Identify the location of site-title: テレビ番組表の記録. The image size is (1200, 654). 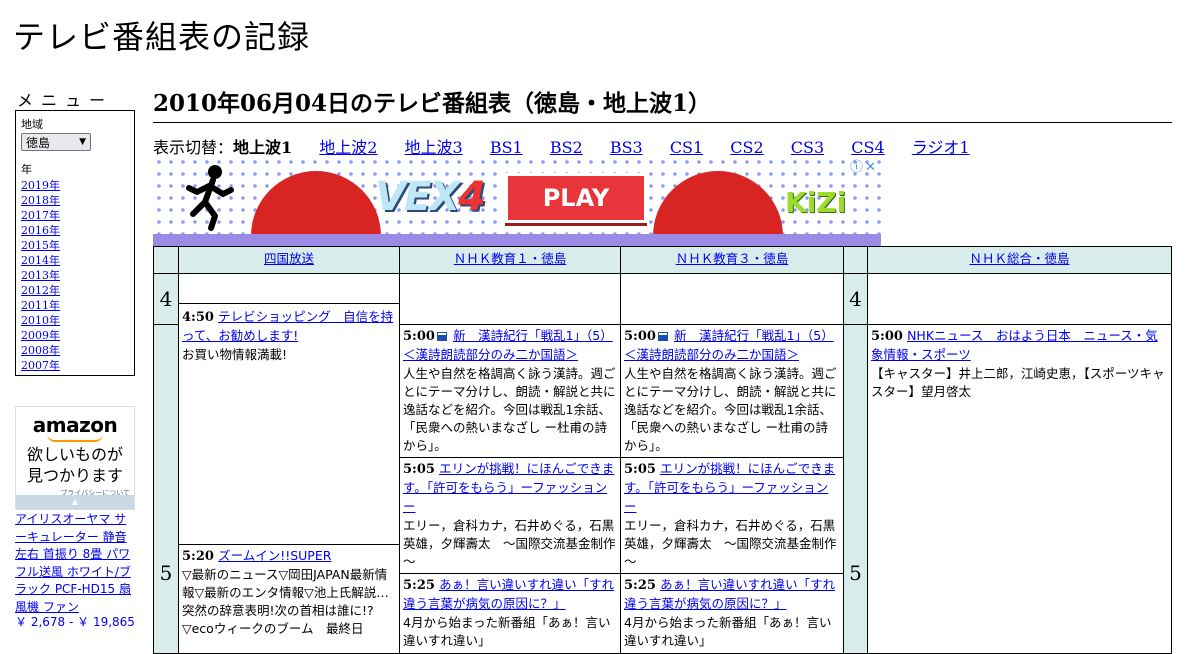
(162, 37).